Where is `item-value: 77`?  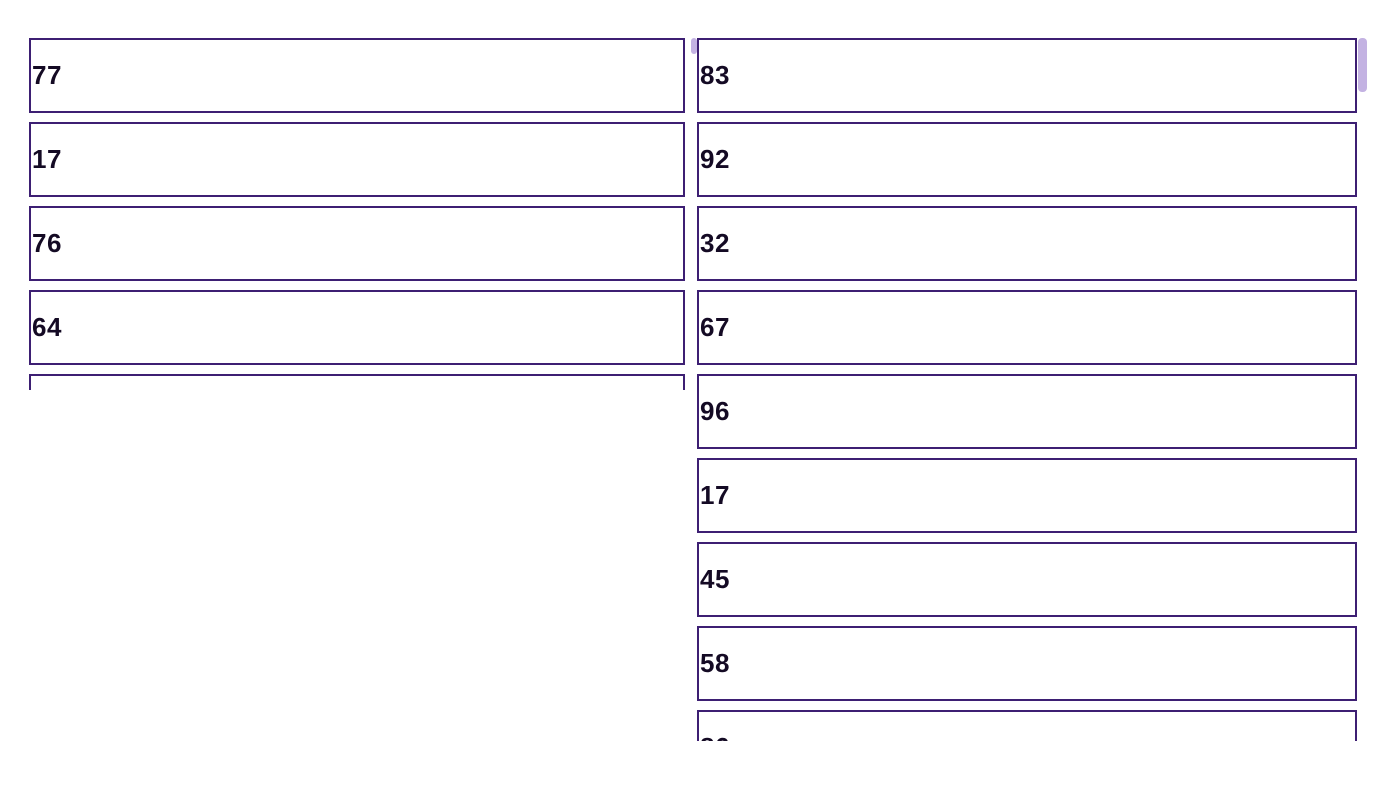
item-value: 77 is located at coordinates (47, 75).